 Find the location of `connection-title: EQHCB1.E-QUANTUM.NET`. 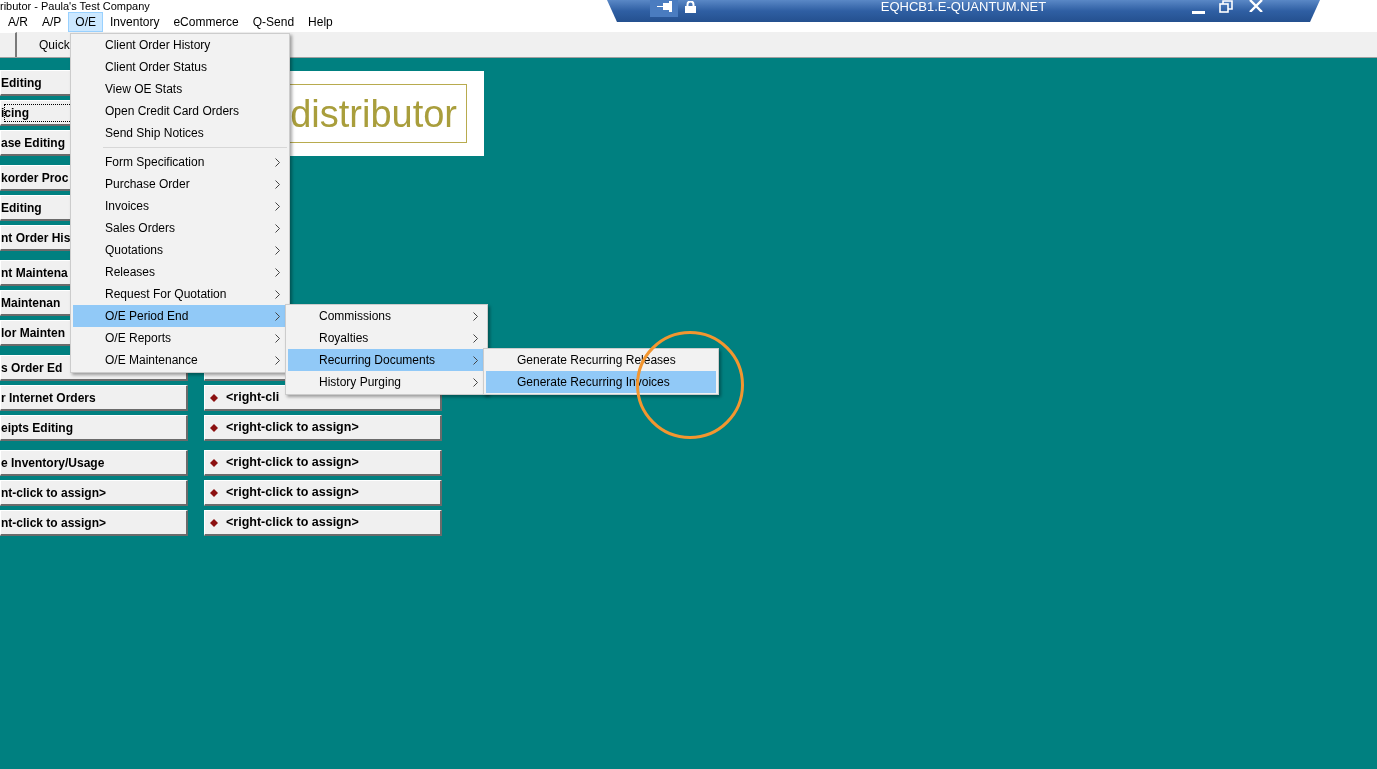

connection-title: EQHCB1.E-QUANTUM.NET is located at coordinates (963, 6).